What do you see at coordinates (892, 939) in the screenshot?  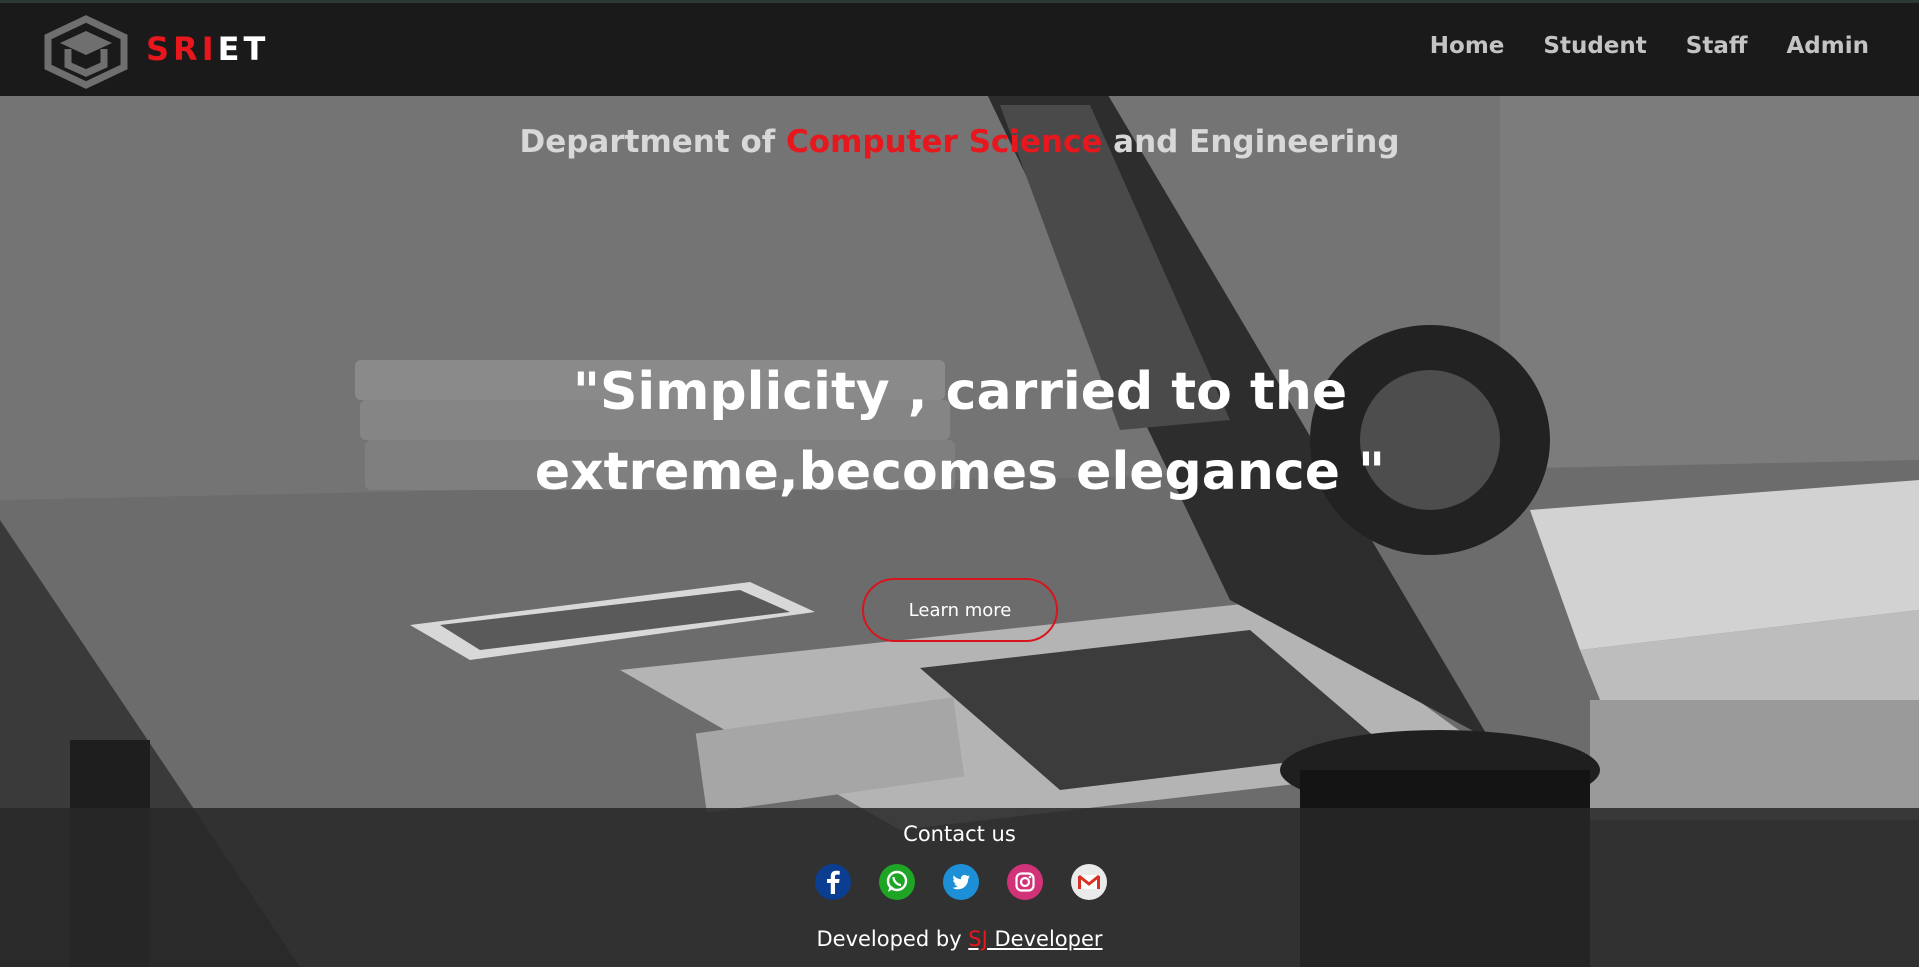 I see `dev-prefix: Developed by` at bounding box center [892, 939].